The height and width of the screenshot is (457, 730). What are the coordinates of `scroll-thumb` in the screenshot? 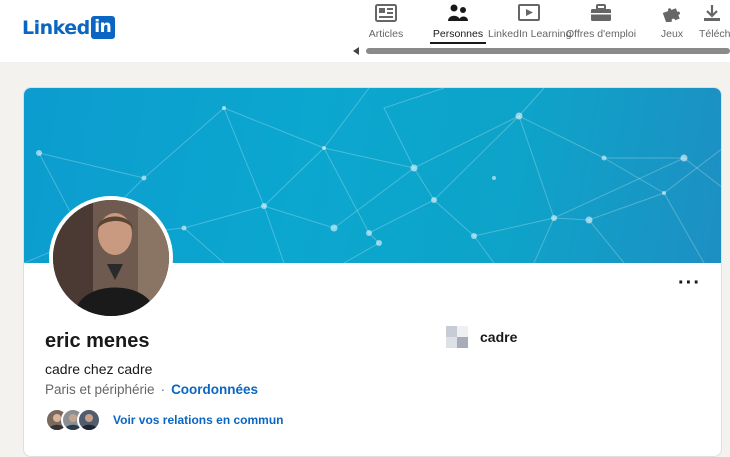 It's located at (548, 51).